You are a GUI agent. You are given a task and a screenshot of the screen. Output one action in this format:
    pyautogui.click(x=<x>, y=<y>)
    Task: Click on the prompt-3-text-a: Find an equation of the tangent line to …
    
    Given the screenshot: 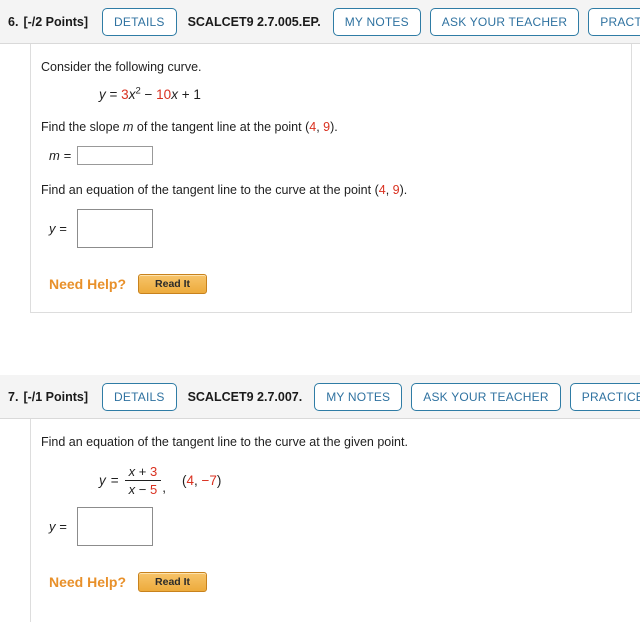 What is the action you would take?
    pyautogui.click(x=210, y=189)
    